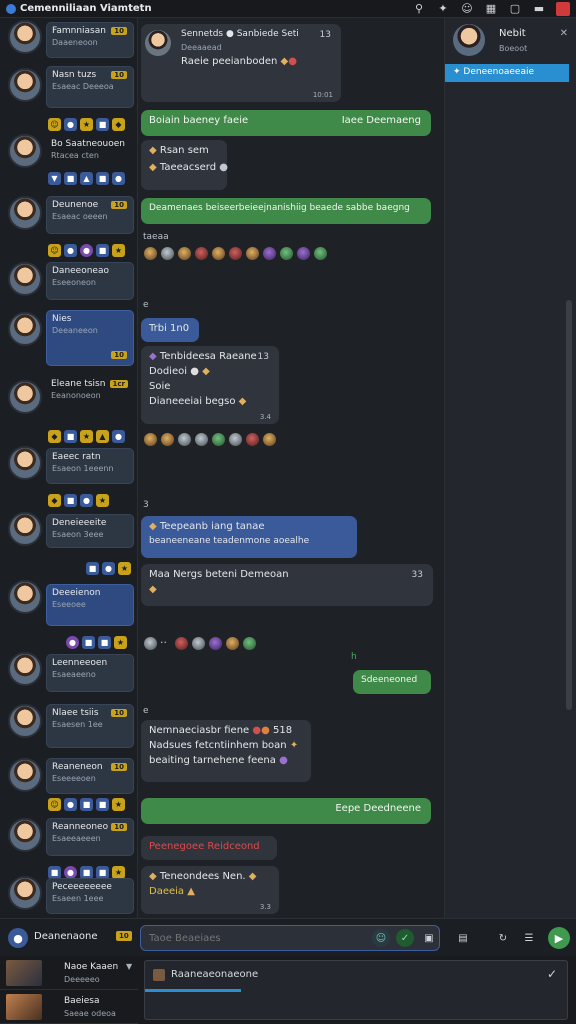 The height and width of the screenshot is (1024, 576). I want to click on minimize-icon: ▬, so click(539, 9).